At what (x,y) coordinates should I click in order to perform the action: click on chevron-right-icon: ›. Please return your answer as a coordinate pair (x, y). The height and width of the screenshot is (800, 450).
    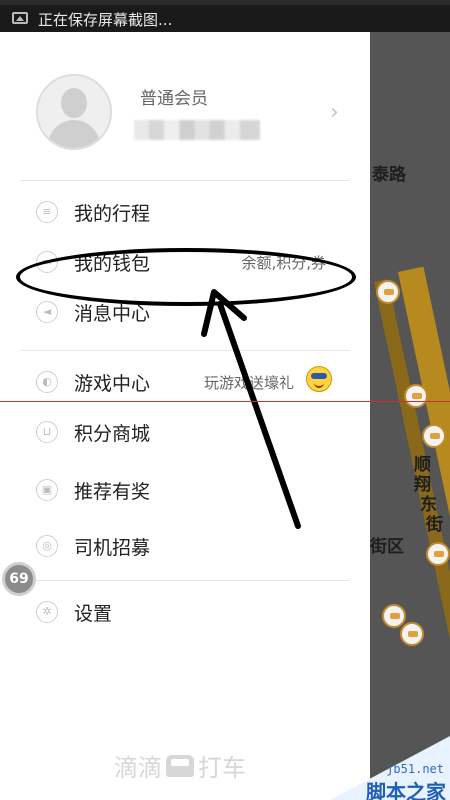
    Looking at the image, I should click on (334, 112).